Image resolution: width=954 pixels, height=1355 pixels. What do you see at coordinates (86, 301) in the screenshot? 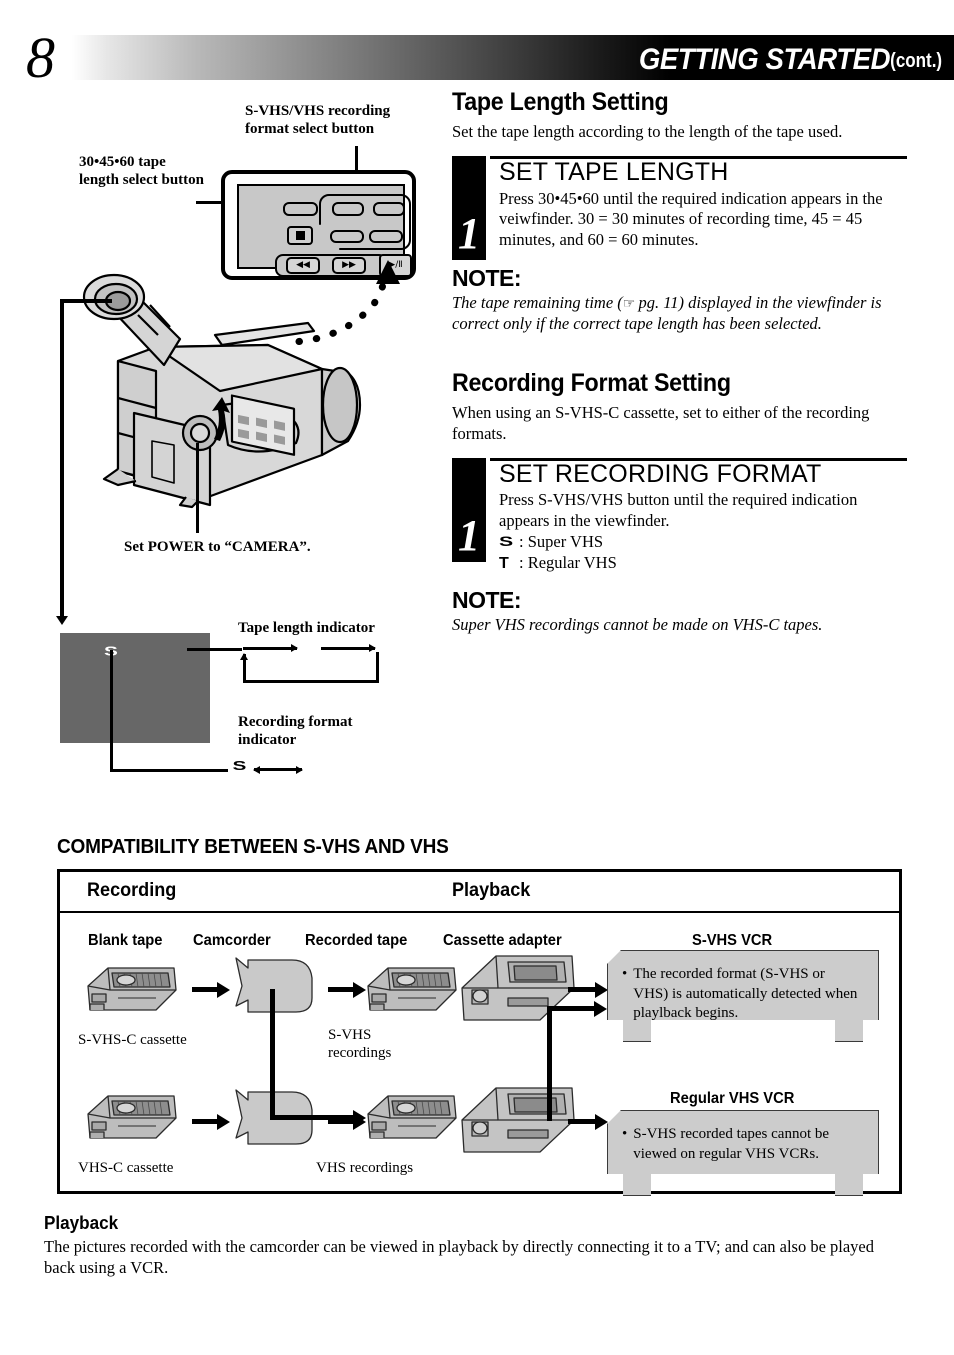
I see `leader-line-eyepiece` at bounding box center [86, 301].